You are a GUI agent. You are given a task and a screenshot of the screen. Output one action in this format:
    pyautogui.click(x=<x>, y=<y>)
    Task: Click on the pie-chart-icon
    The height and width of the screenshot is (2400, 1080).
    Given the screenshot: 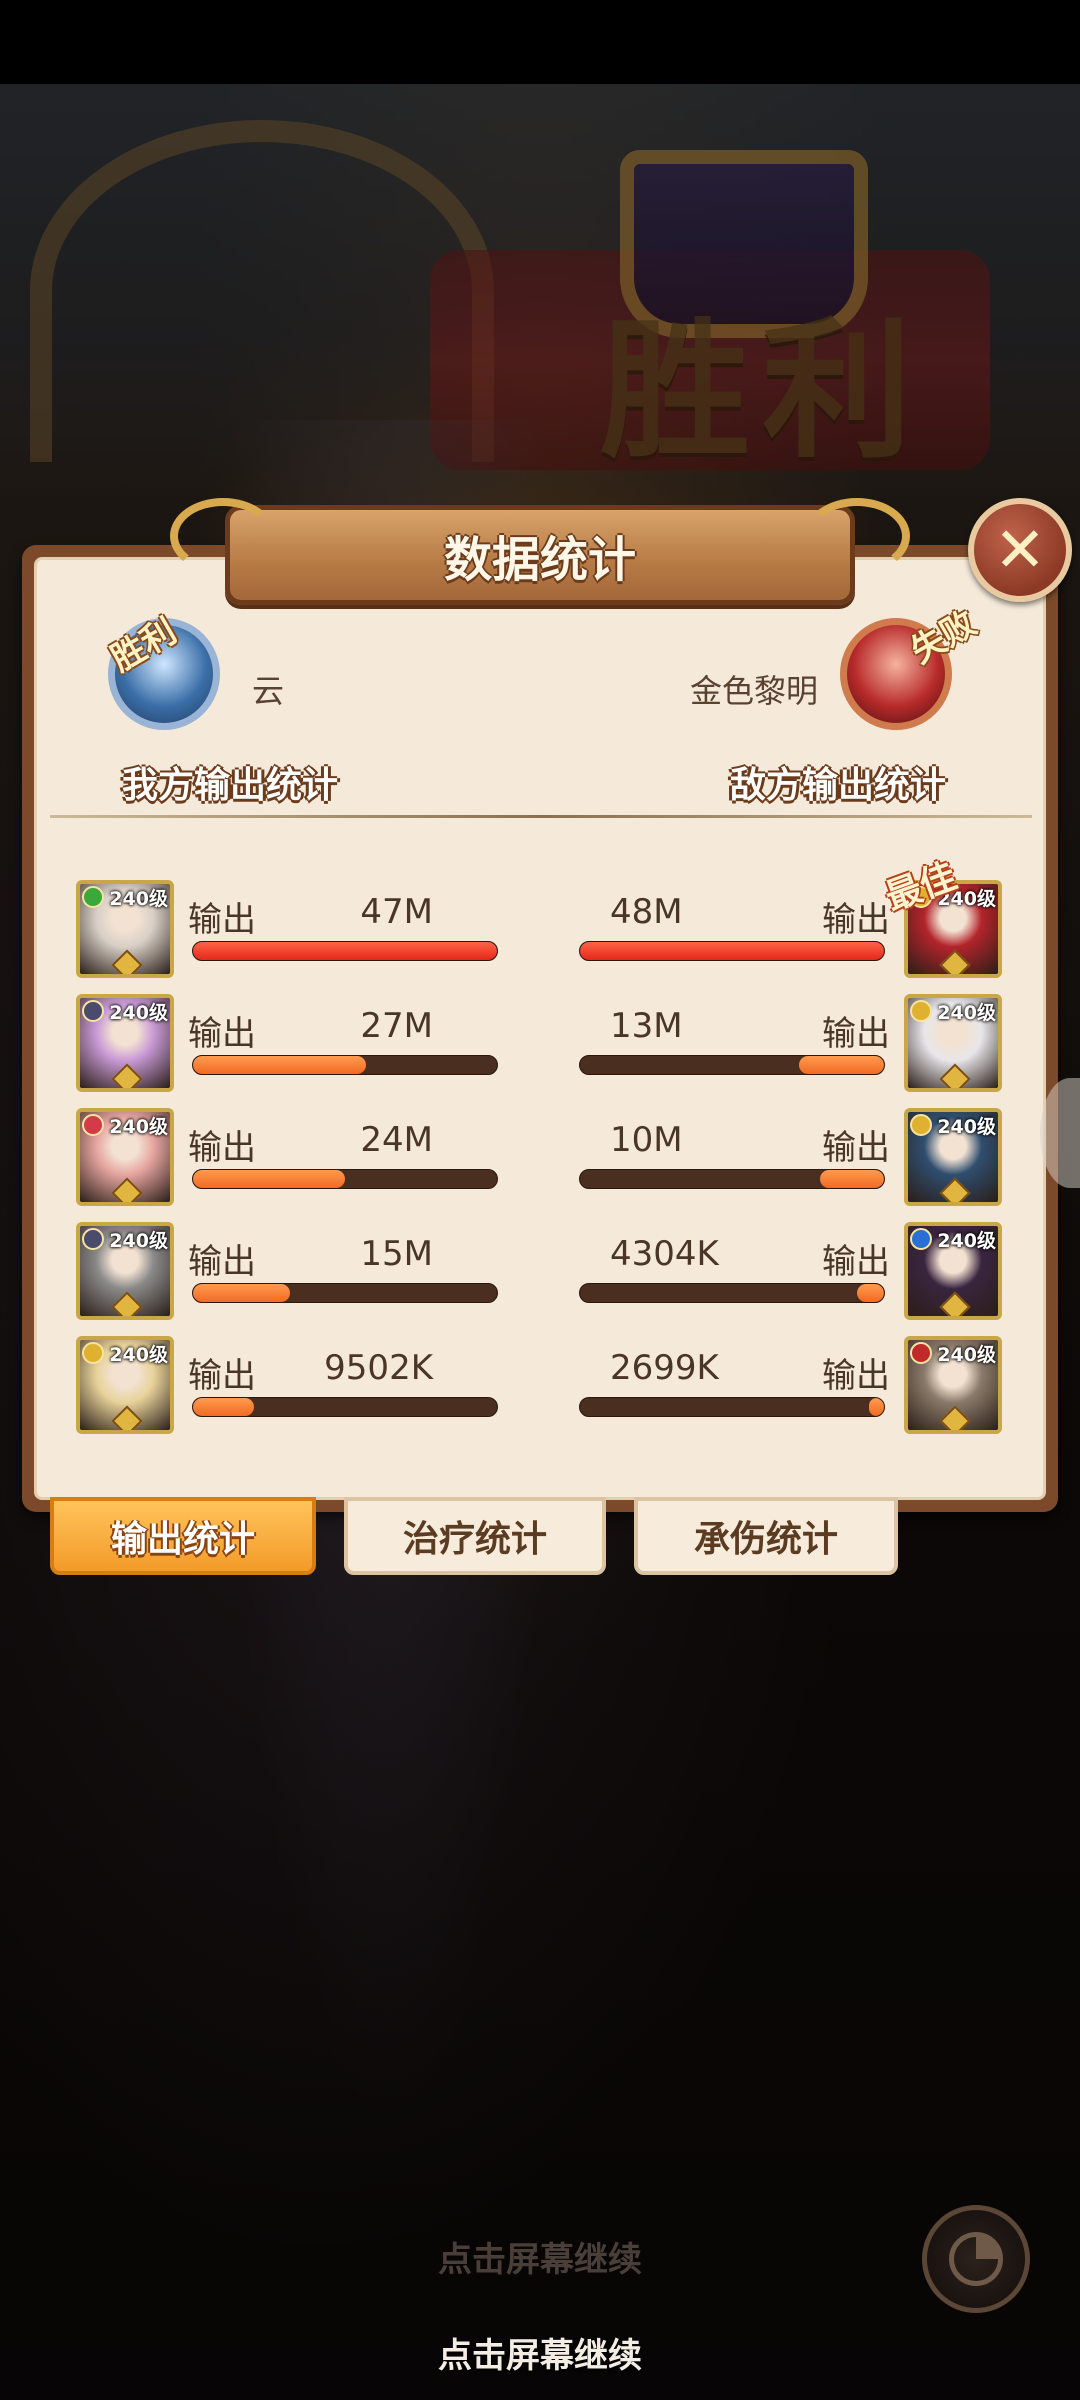 What is the action you would take?
    pyautogui.click(x=976, y=2259)
    